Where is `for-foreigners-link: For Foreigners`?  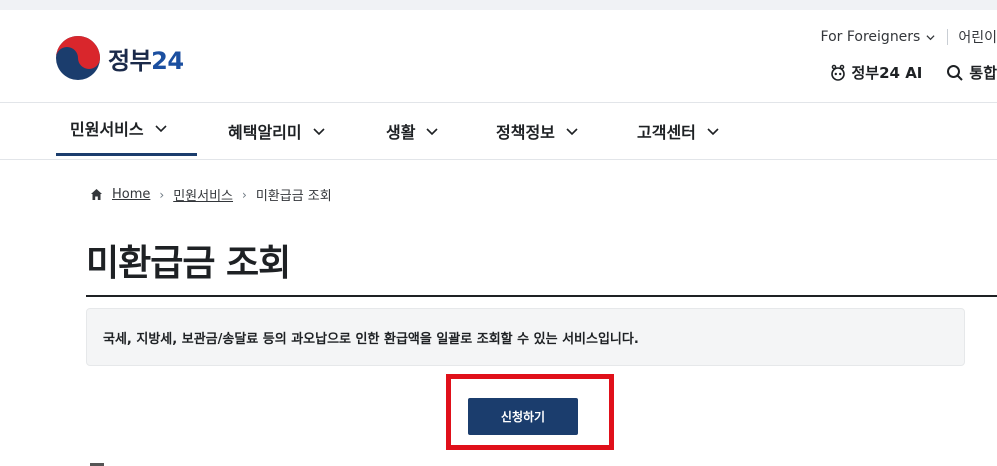
for-foreigners-link: For Foreigners is located at coordinates (885, 37).